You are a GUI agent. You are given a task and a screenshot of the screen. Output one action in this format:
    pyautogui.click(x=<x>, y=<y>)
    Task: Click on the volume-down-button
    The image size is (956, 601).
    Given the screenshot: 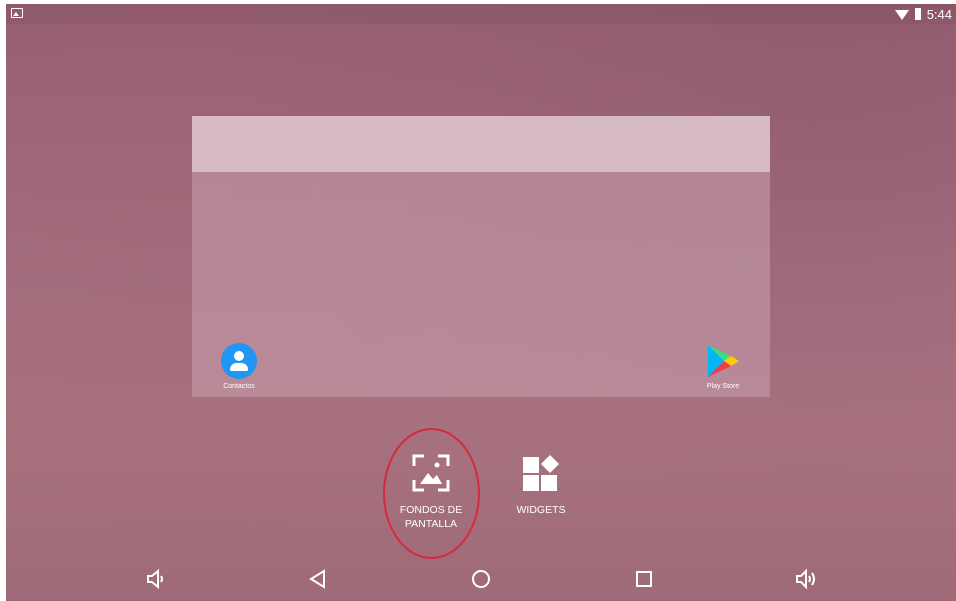 What is the action you would take?
    pyautogui.click(x=156, y=579)
    